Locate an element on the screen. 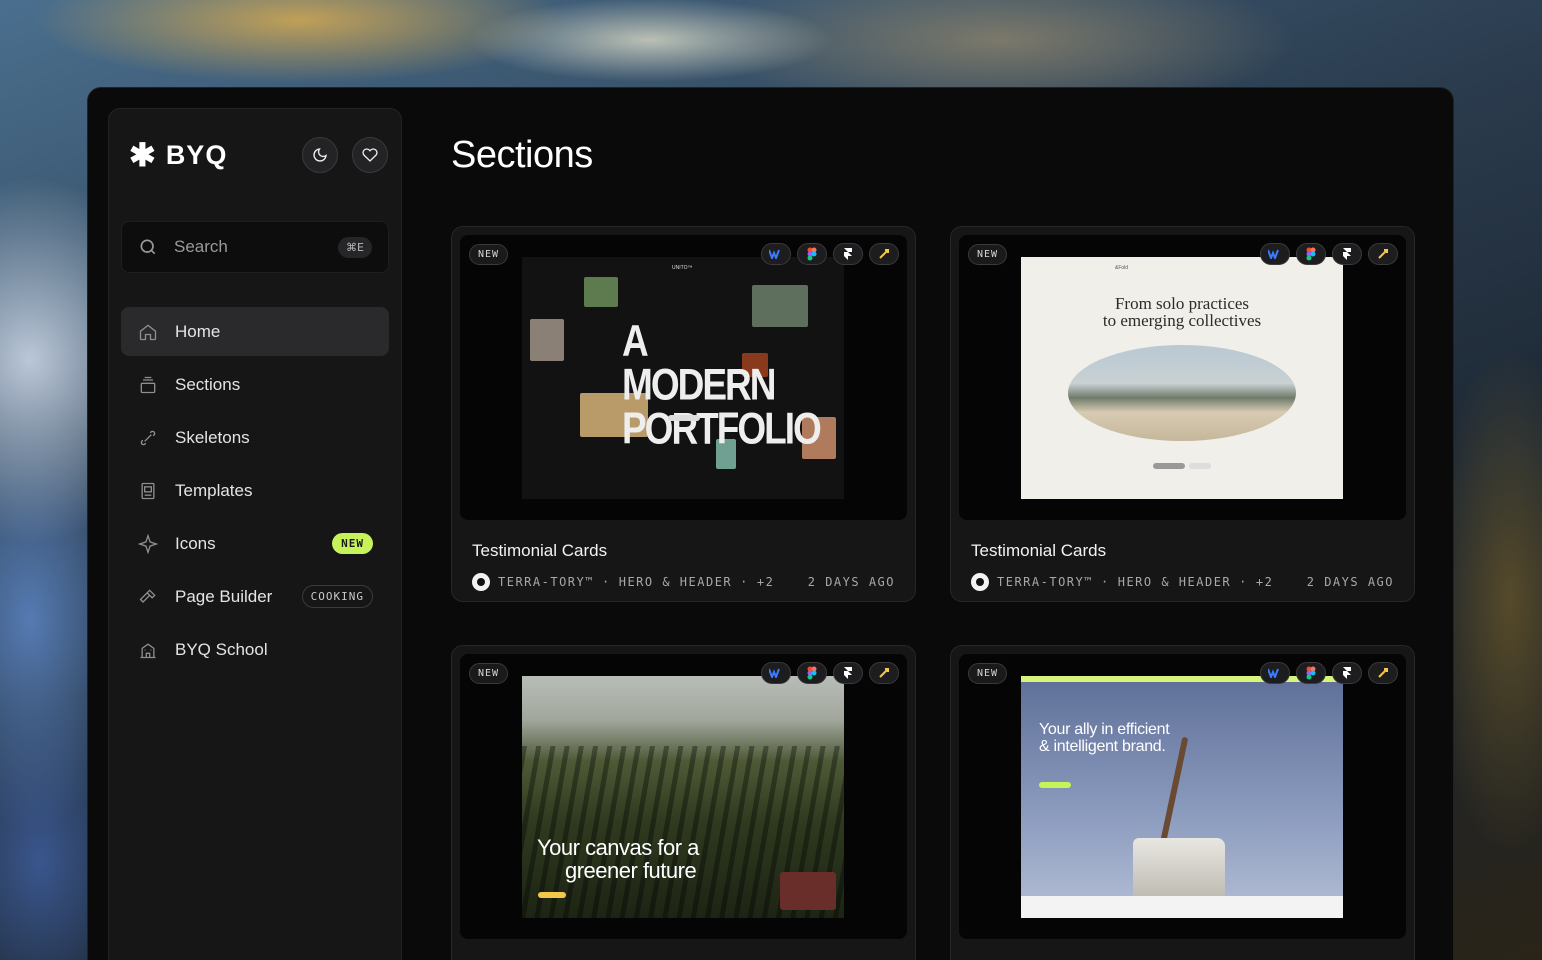 This screenshot has height=960, width=1542. thumb-brand: &Fold is located at coordinates (1122, 268).